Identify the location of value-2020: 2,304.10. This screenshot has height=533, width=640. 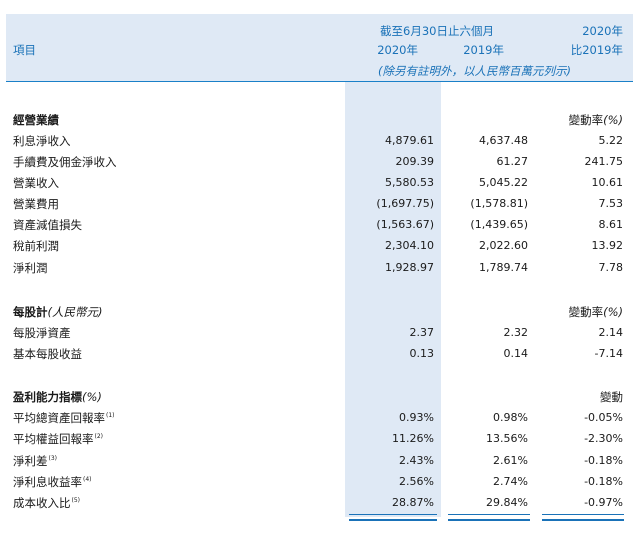
(409, 245).